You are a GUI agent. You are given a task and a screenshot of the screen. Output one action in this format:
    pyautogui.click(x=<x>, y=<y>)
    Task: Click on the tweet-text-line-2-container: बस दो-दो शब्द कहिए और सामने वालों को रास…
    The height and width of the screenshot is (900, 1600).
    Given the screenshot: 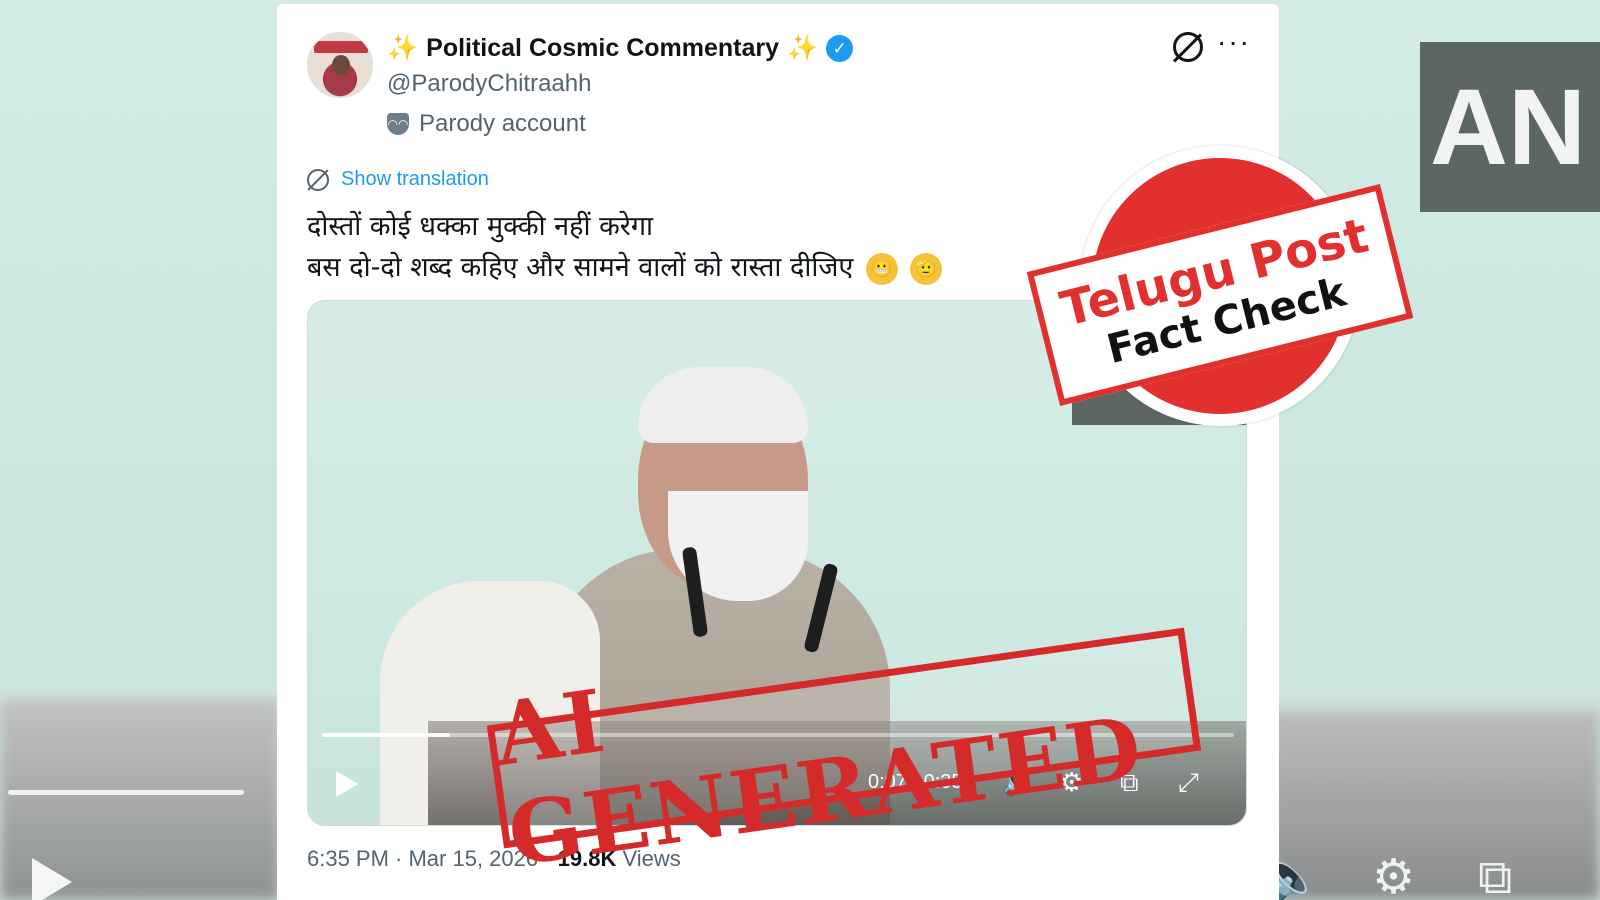 What is the action you would take?
    pyautogui.click(x=625, y=266)
    